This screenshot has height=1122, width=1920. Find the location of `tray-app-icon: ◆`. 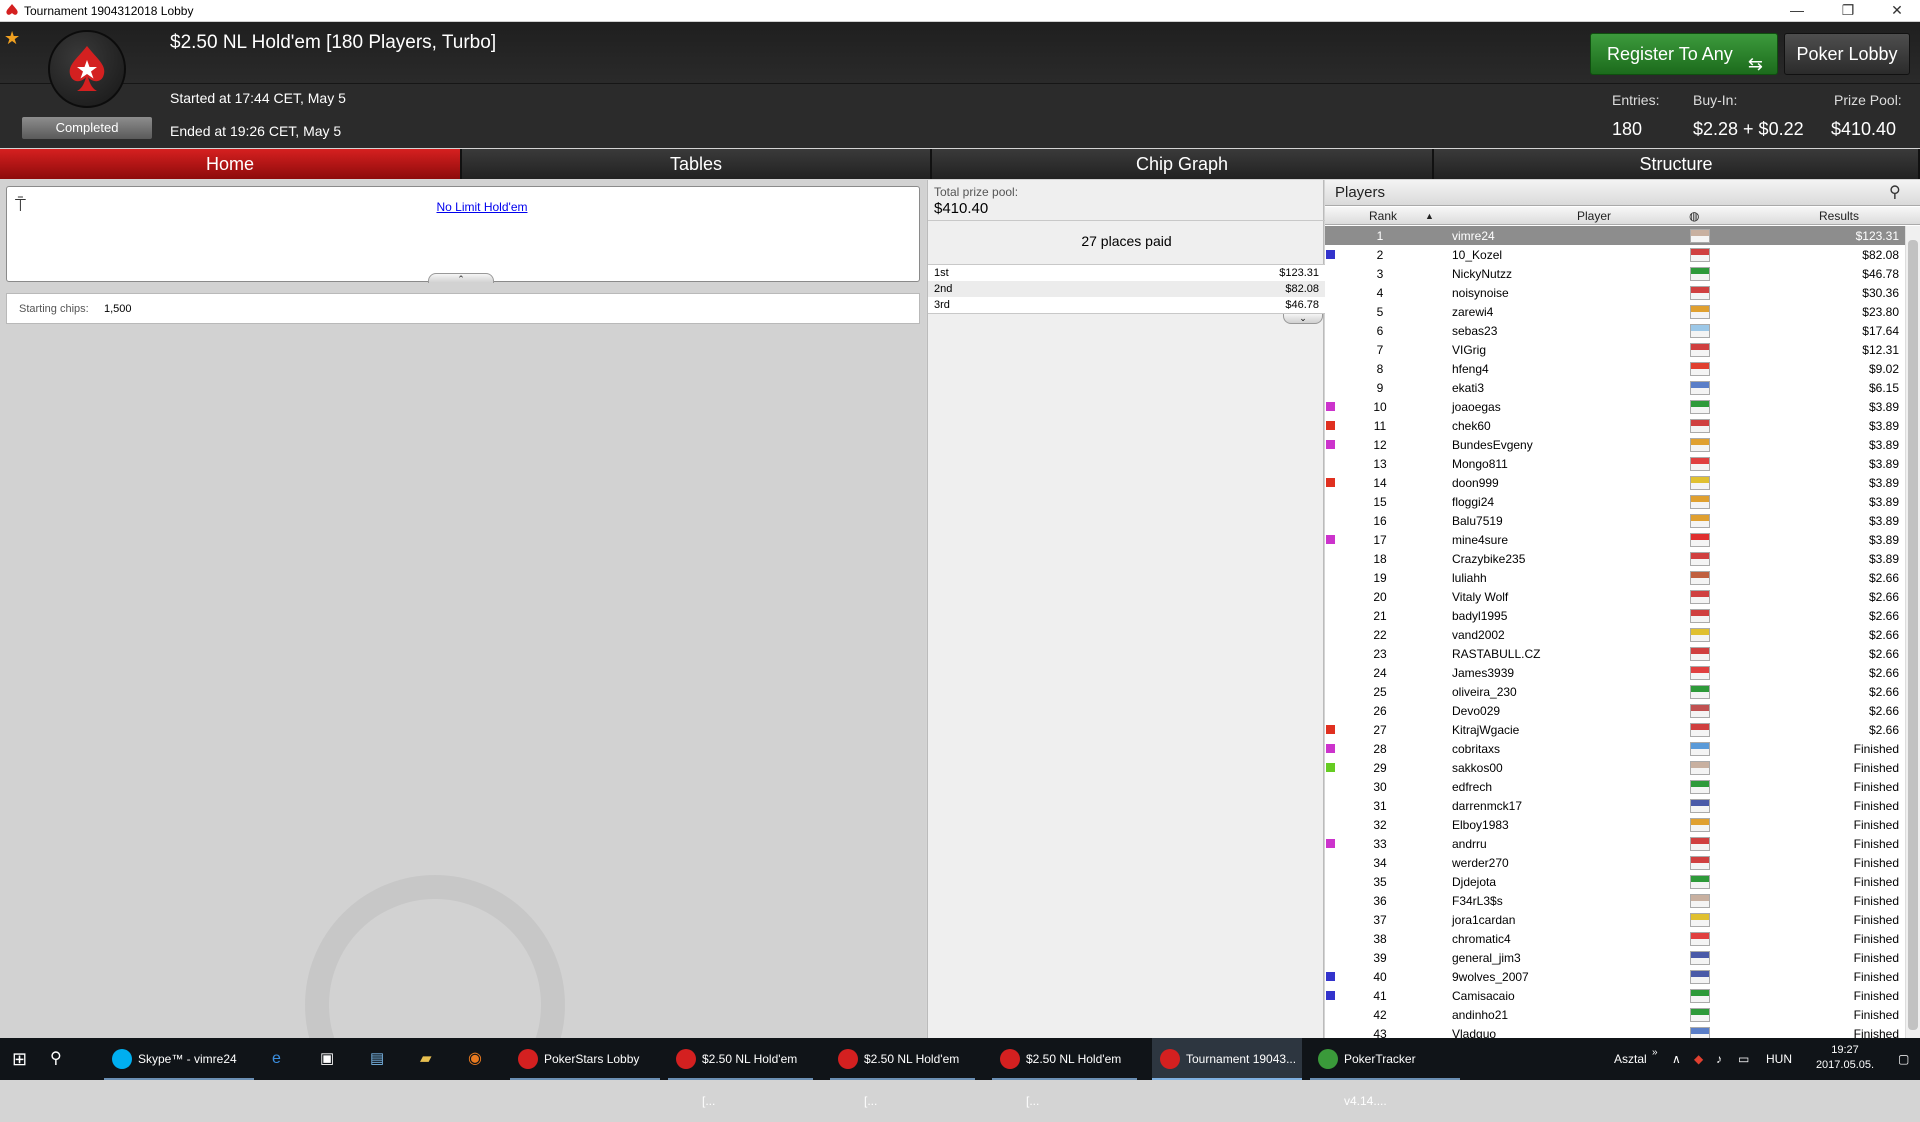

tray-app-icon: ◆ is located at coordinates (1698, 1059).